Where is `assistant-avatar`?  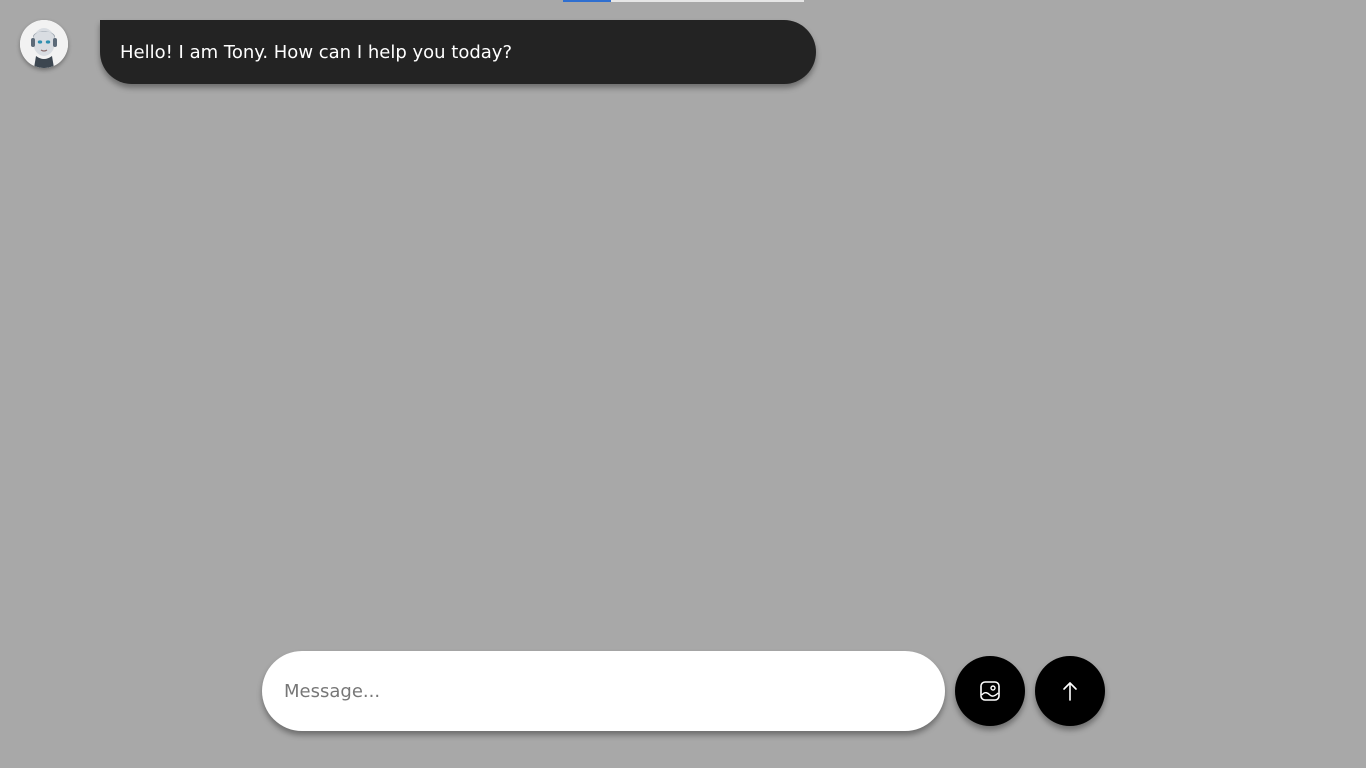 assistant-avatar is located at coordinates (44, 44).